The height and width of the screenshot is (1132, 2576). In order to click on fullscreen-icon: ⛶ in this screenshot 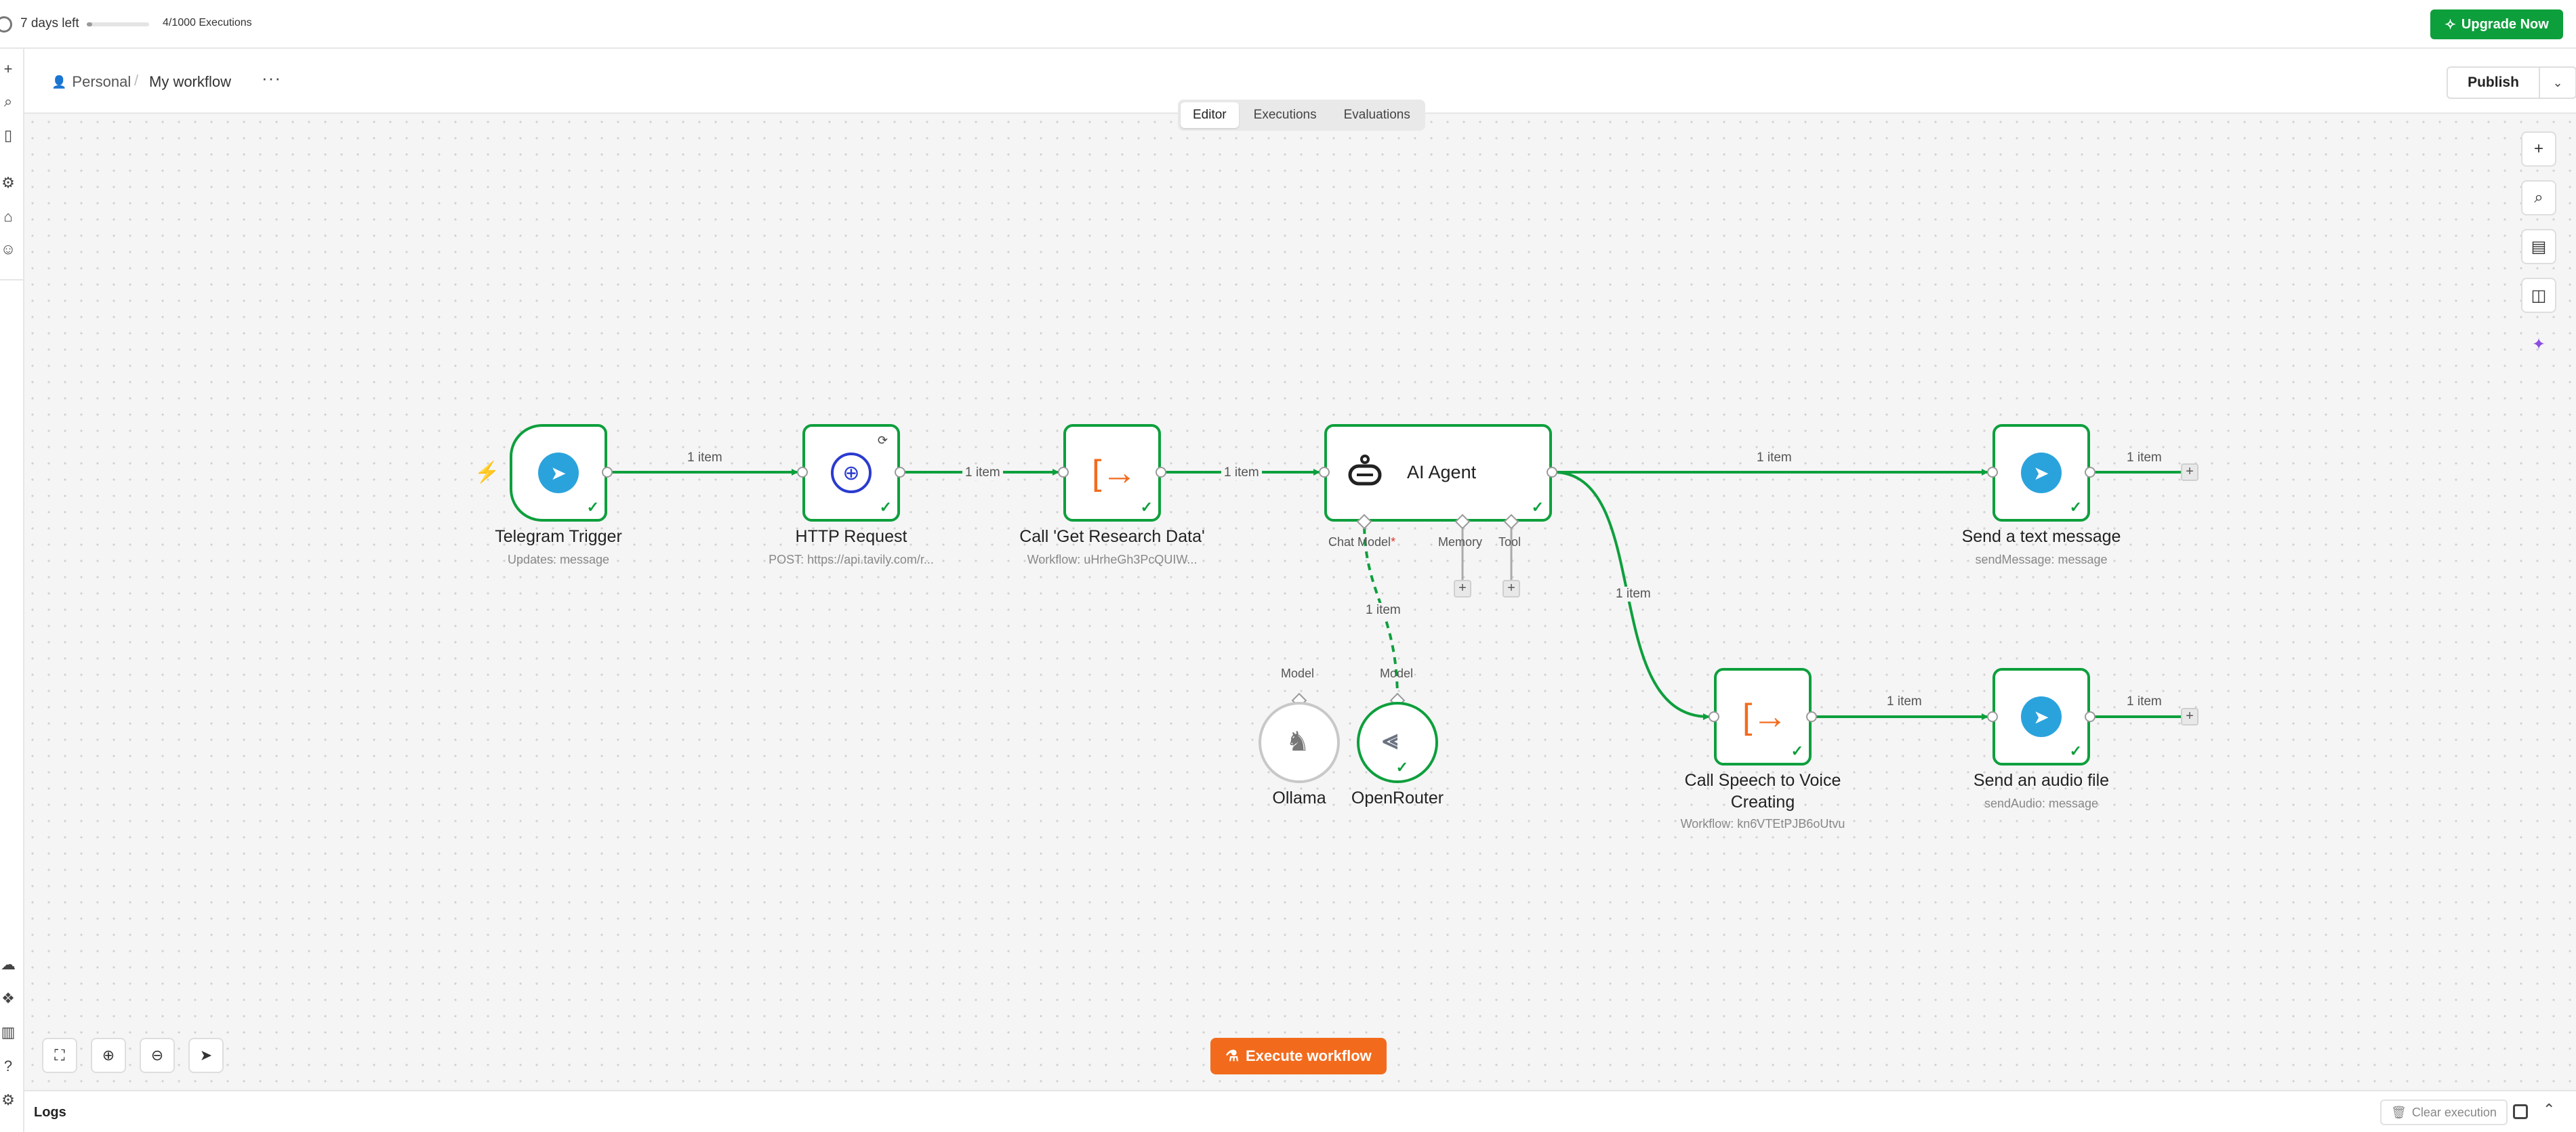, I will do `click(60, 1055)`.